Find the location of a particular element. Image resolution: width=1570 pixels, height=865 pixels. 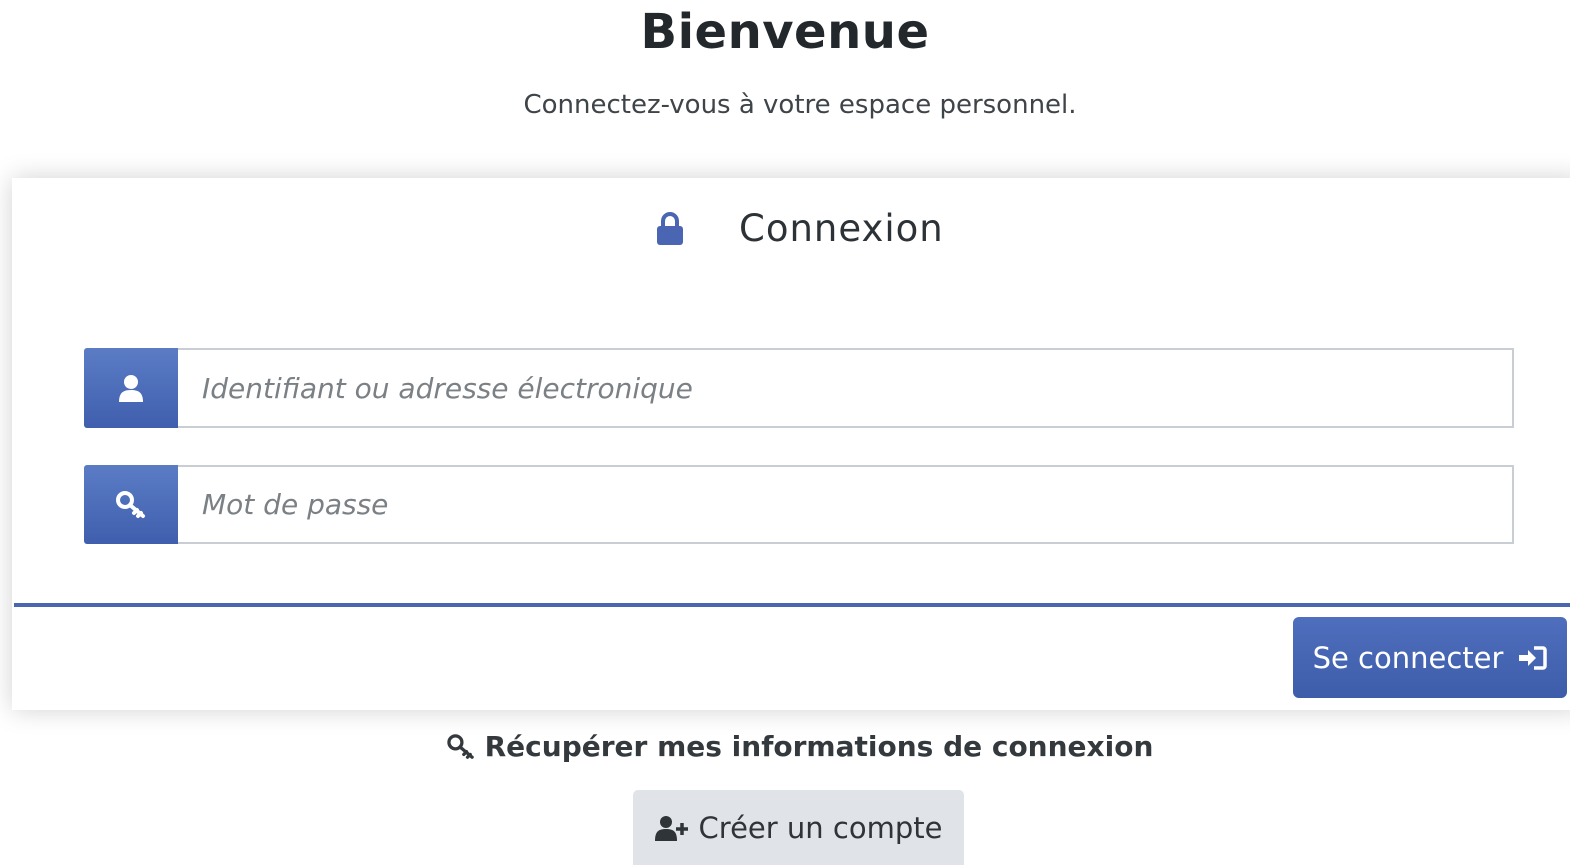

username-input-group is located at coordinates (799, 388).